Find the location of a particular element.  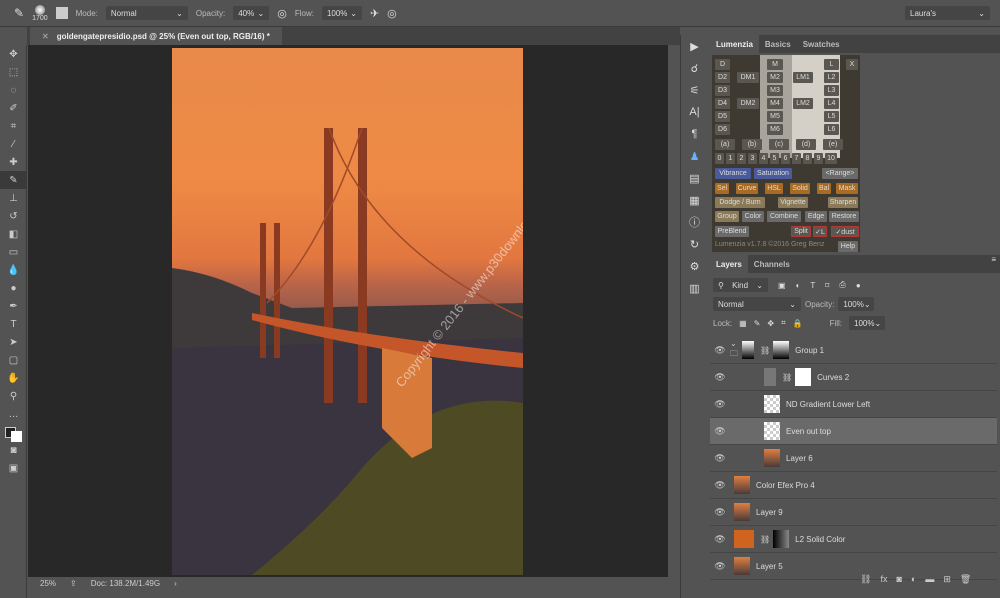

button-m2: M2 is located at coordinates (775, 77).